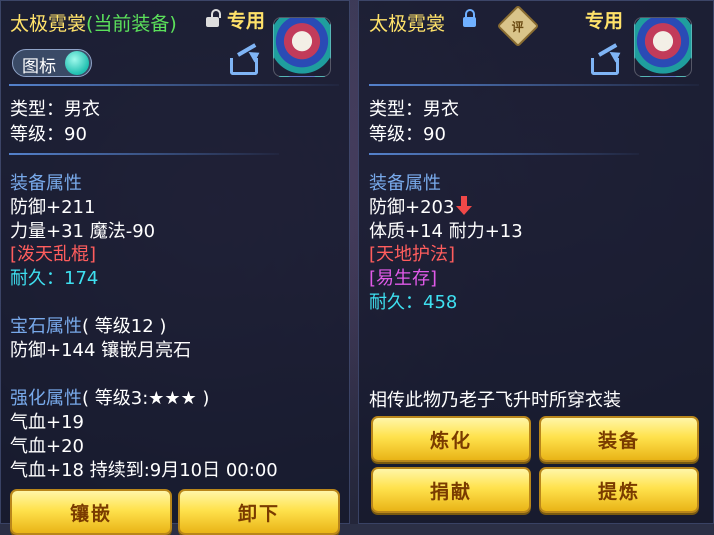 The image size is (714, 535). I want to click on refine-button: 炼化, so click(451, 439).